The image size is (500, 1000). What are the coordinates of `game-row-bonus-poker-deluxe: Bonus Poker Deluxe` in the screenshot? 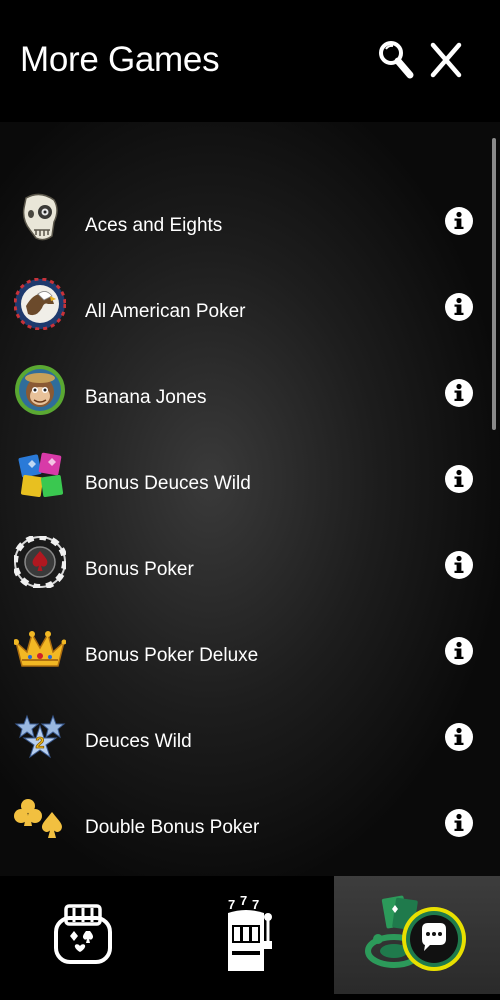 It's located at (250, 645).